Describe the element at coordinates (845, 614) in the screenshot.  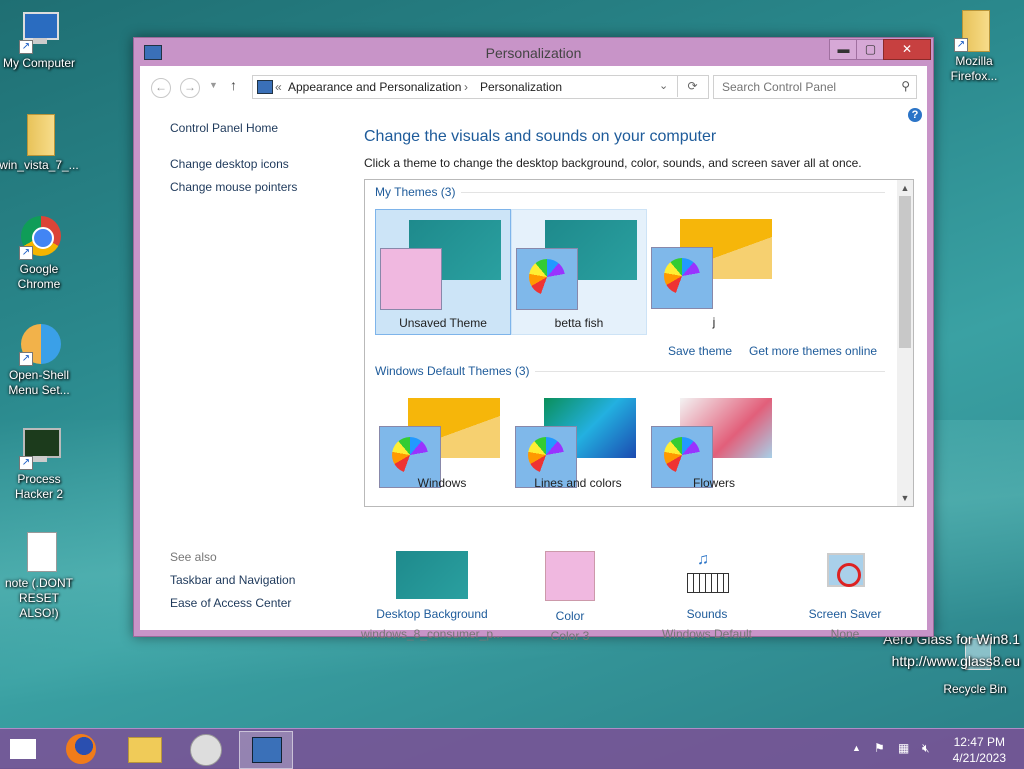
I see `screen-saver-link: Screen Saver` at that location.